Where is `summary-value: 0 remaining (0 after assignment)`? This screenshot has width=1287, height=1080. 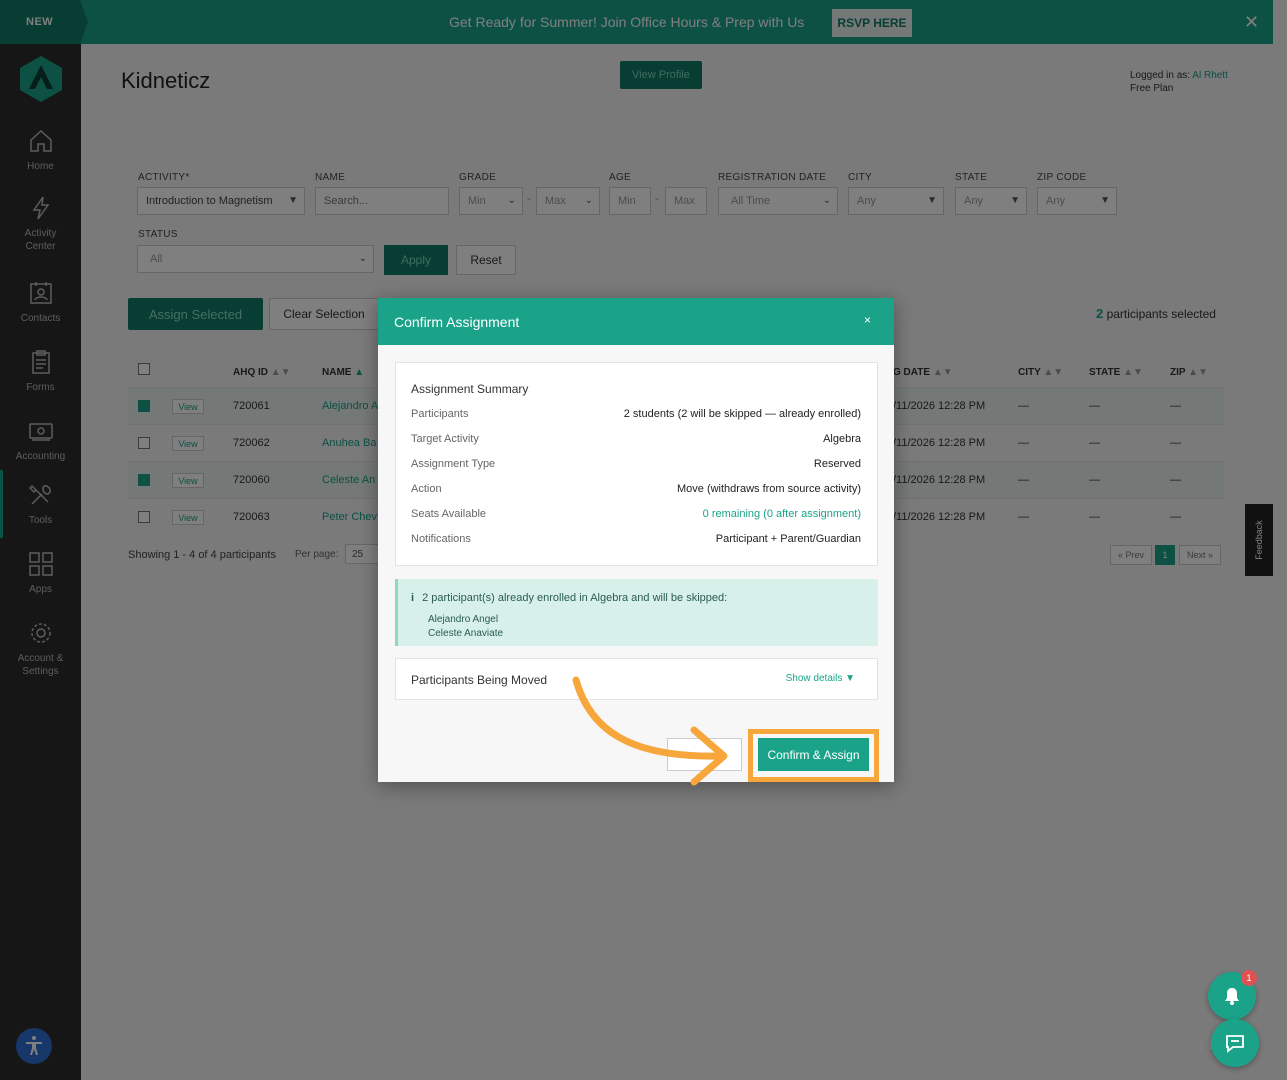 summary-value: 0 remaining (0 after assignment) is located at coordinates (781, 514).